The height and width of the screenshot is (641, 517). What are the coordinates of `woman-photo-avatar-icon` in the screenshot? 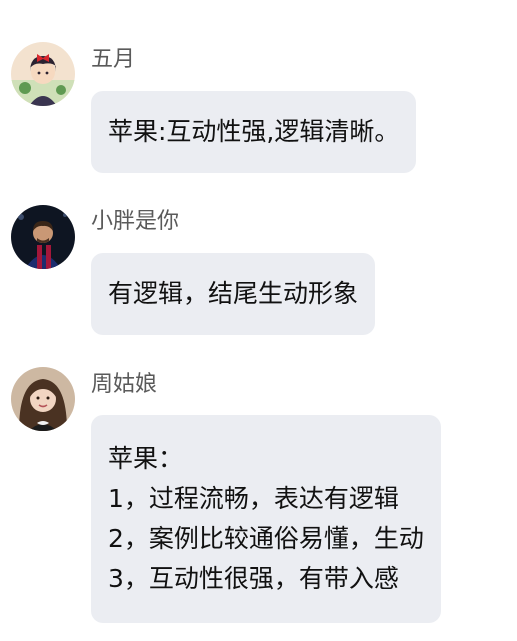 It's located at (43, 399).